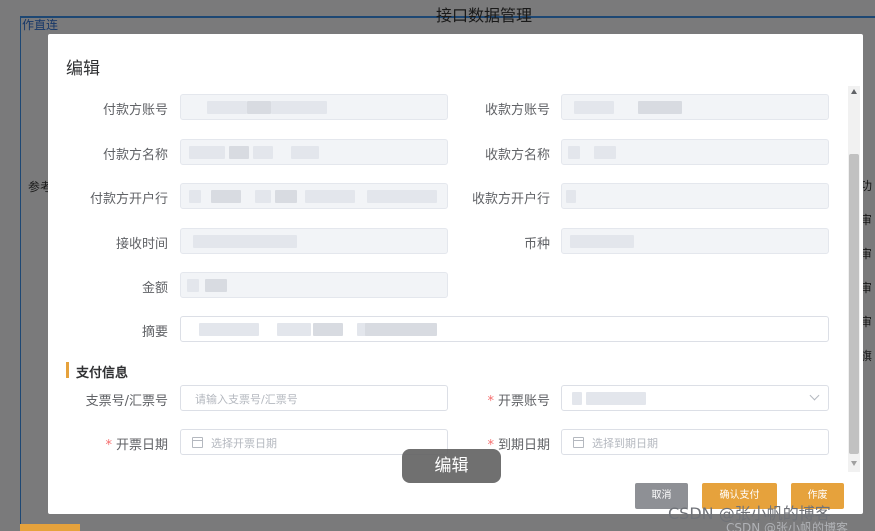 The image size is (875, 531). What do you see at coordinates (854, 304) in the screenshot?
I see `scrollbar-thumb` at bounding box center [854, 304].